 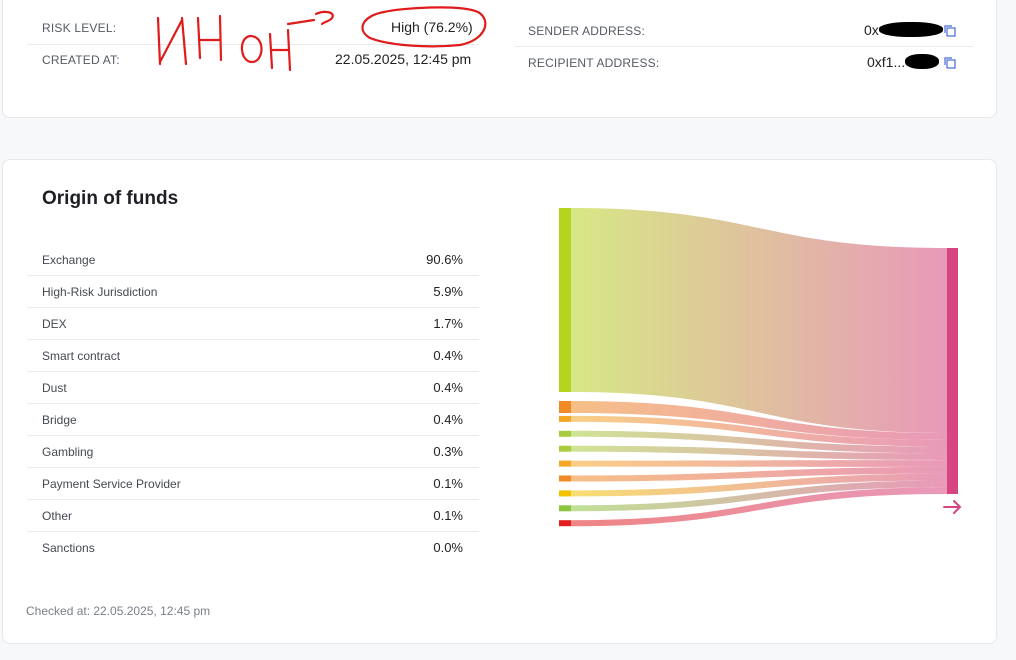 What do you see at coordinates (81, 60) in the screenshot?
I see `created-at-label: CREATED AT:` at bounding box center [81, 60].